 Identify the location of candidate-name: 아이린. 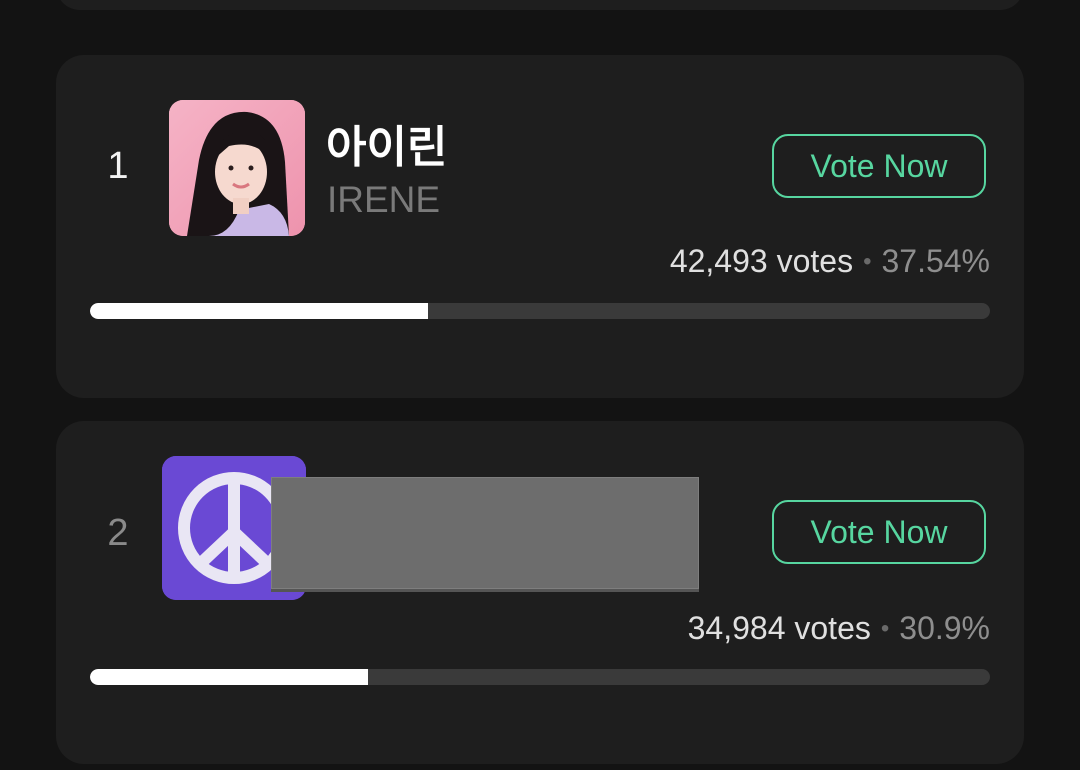
(387, 147).